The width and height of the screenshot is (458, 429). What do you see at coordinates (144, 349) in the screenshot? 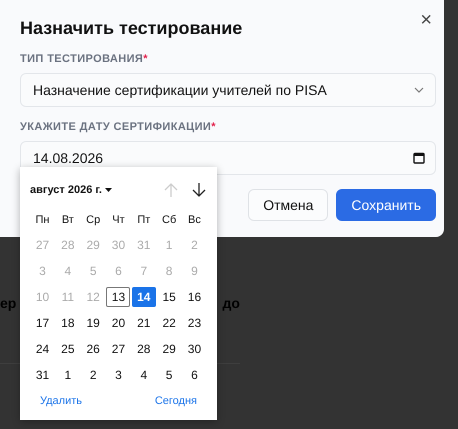
I see `calendar-day: 28` at bounding box center [144, 349].